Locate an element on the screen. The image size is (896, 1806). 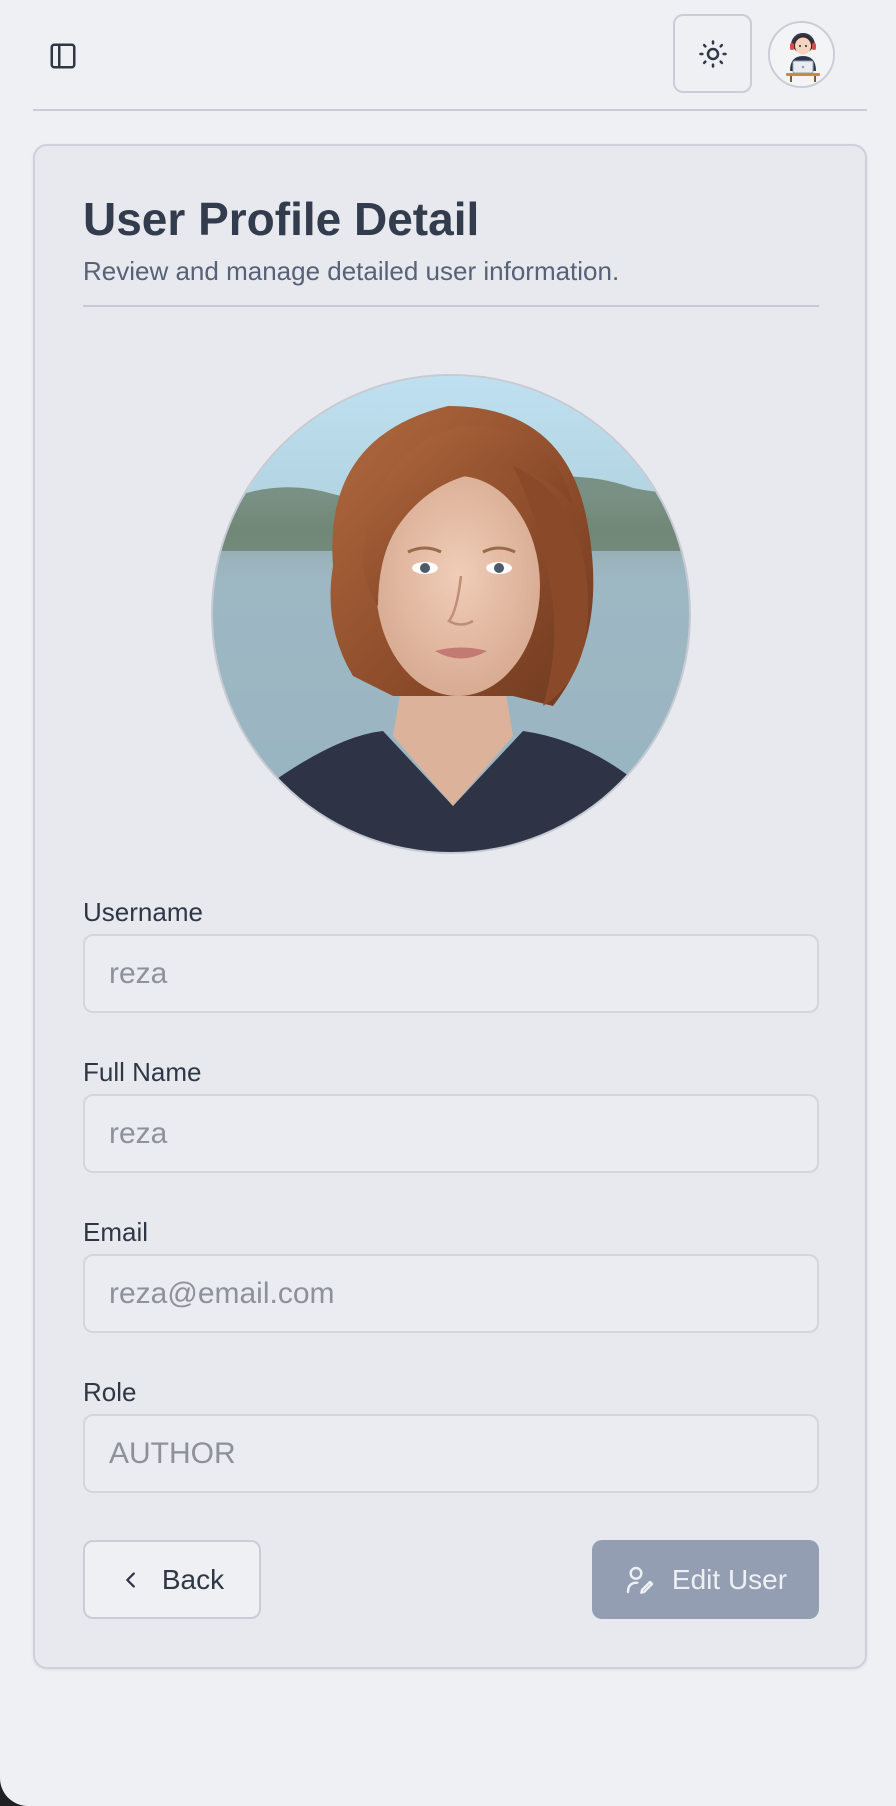
chevron-left-icon is located at coordinates (130, 1579).